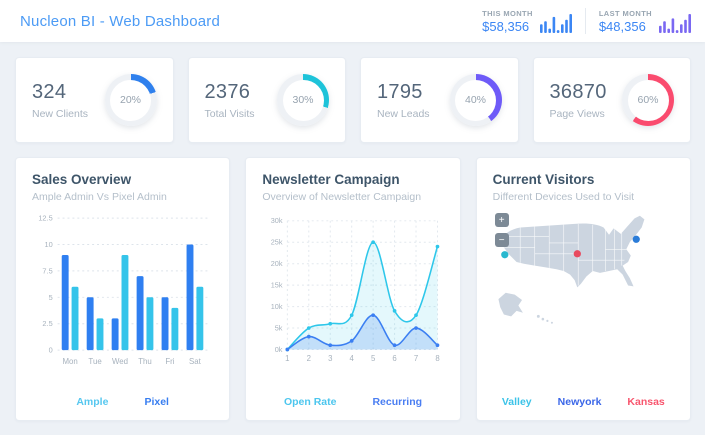 The image size is (705, 435). I want to click on legend-item-newyork: Newyork, so click(579, 402).